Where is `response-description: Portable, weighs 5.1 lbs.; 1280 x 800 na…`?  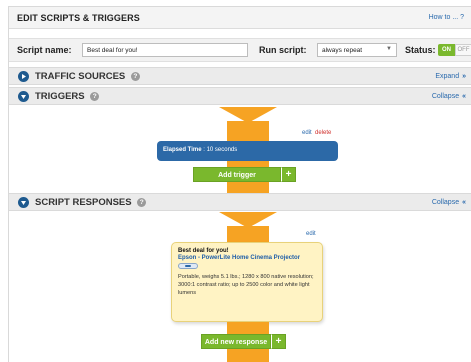 response-description: Portable, weighs 5.1 lbs.; 1280 x 800 na… is located at coordinates (246, 285).